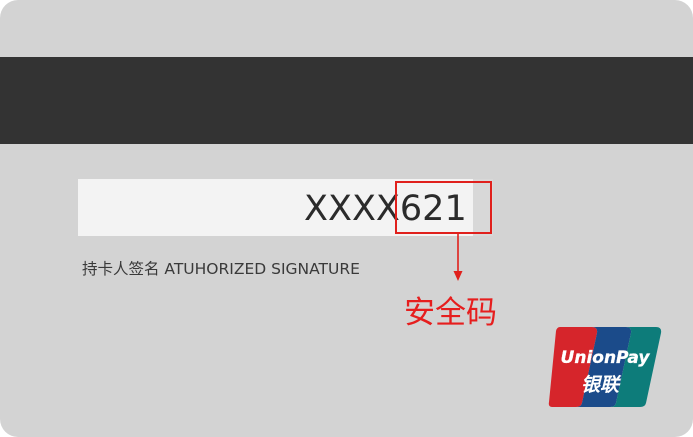 The width and height of the screenshot is (693, 437). What do you see at coordinates (221, 269) in the screenshot?
I see `signature-label: 持卡人签名 ATUHORIZED SIGNATURE` at bounding box center [221, 269].